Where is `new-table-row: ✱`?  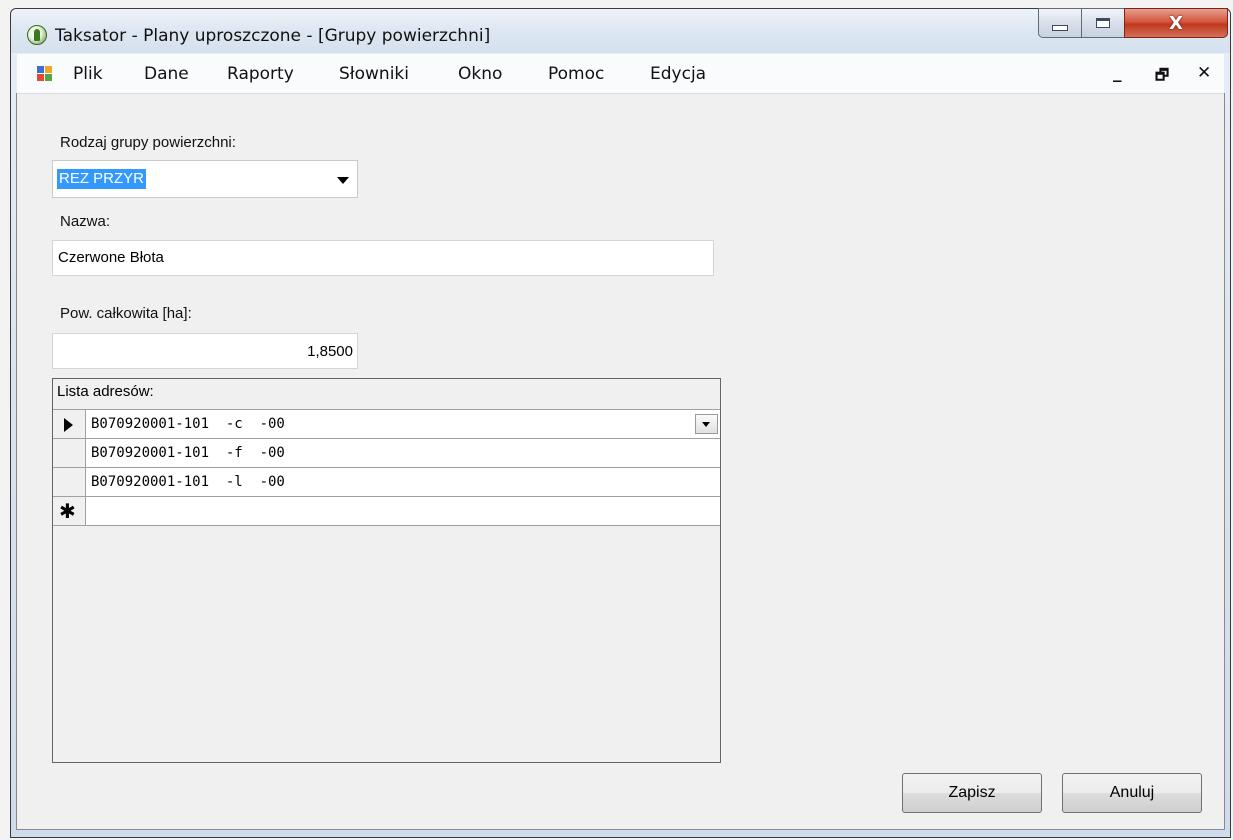 new-table-row: ✱ is located at coordinates (386, 511).